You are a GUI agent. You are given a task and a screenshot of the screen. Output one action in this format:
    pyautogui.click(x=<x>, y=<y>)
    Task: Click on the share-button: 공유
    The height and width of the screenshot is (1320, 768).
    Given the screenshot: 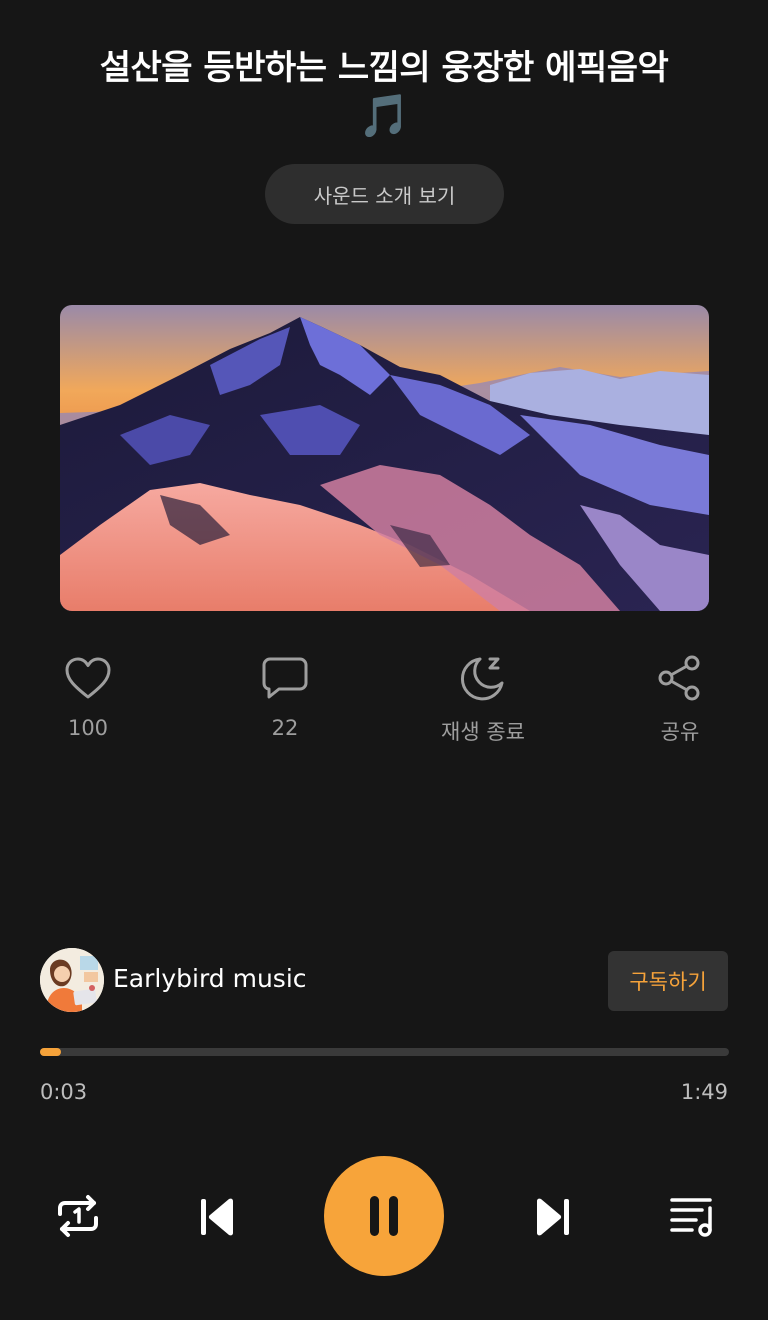 What is the action you would take?
    pyautogui.click(x=680, y=699)
    